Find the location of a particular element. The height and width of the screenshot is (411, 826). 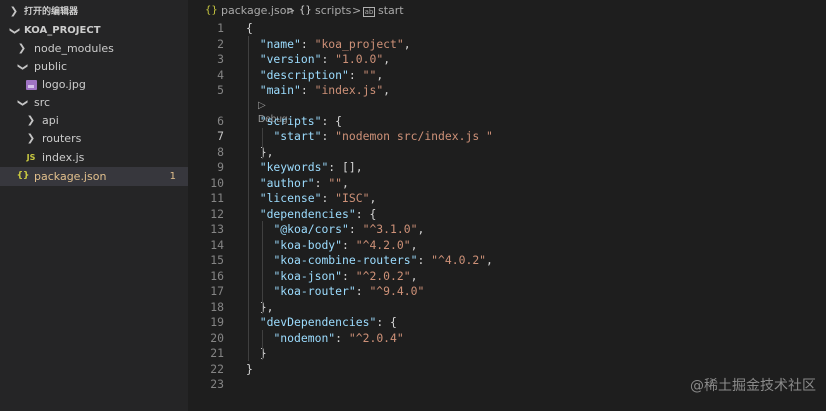

code-text: "@koa/cors": "^3.1.0", is located at coordinates (349, 229).